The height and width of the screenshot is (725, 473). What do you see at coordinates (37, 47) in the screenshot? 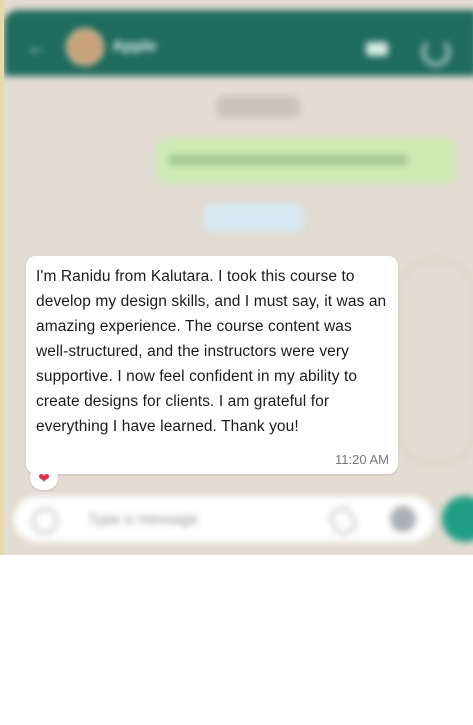
I see `back-arrow-icon: ←` at bounding box center [37, 47].